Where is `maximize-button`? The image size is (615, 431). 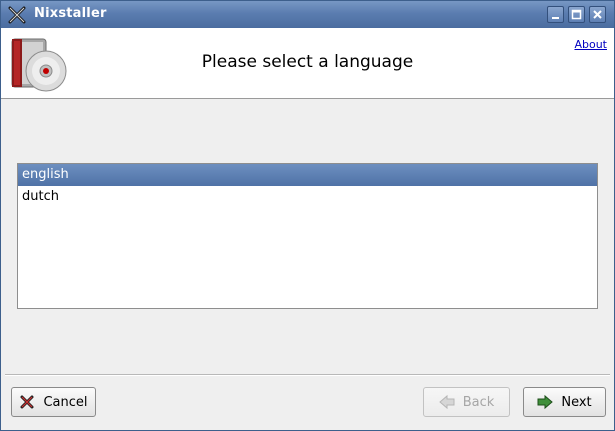
maximize-button is located at coordinates (576, 14).